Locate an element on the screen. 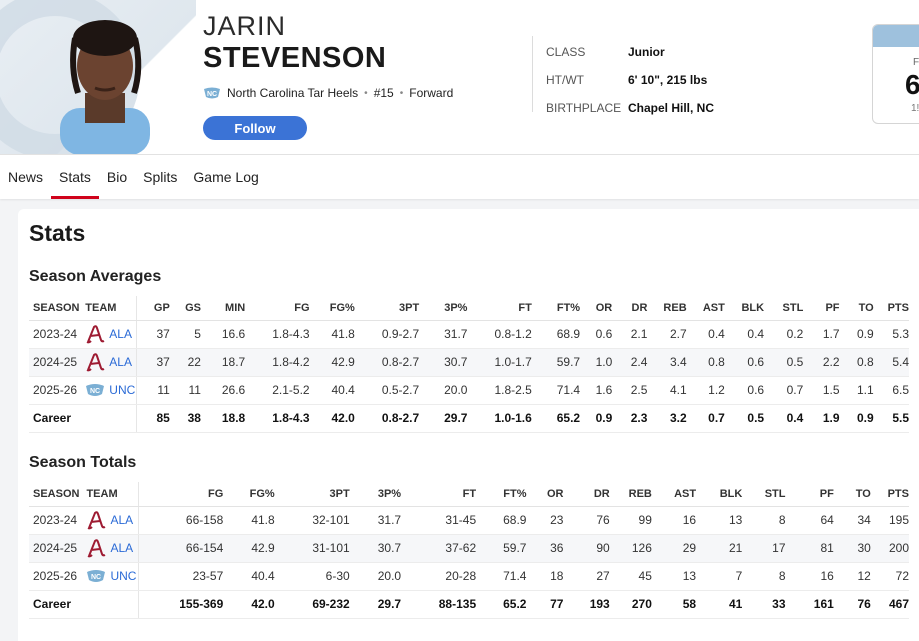 This screenshot has width=919, height=641. stat-cell-stl: 0.2 is located at coordinates (784, 334).